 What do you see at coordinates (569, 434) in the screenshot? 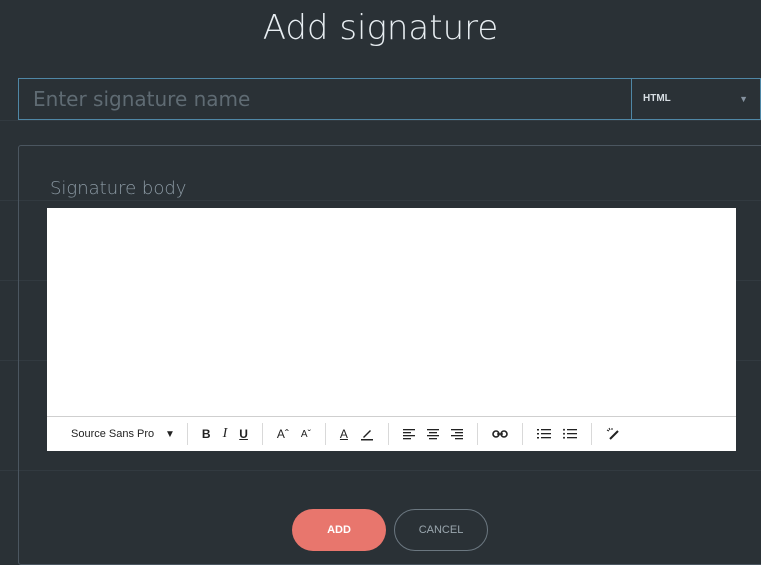
I see `bullet-list-icon` at bounding box center [569, 434].